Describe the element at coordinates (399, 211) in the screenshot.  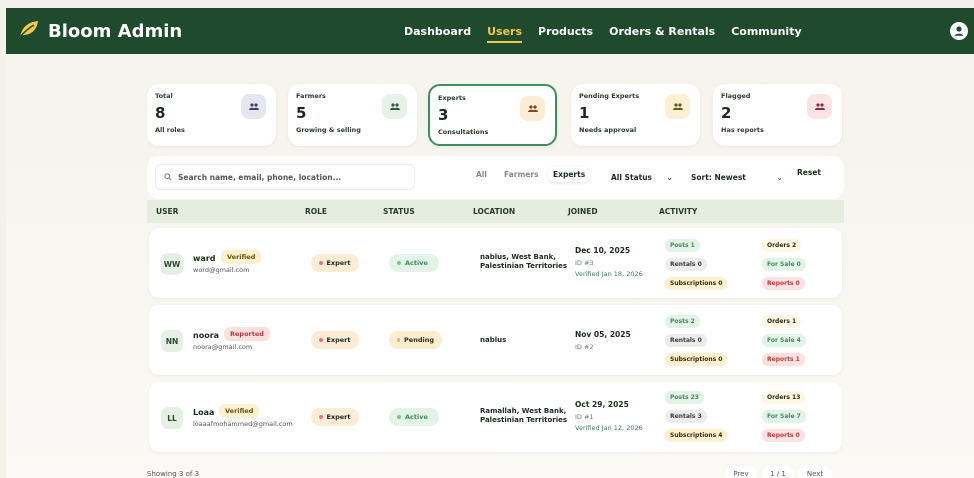
I see `column-header-status: STATUS` at that location.